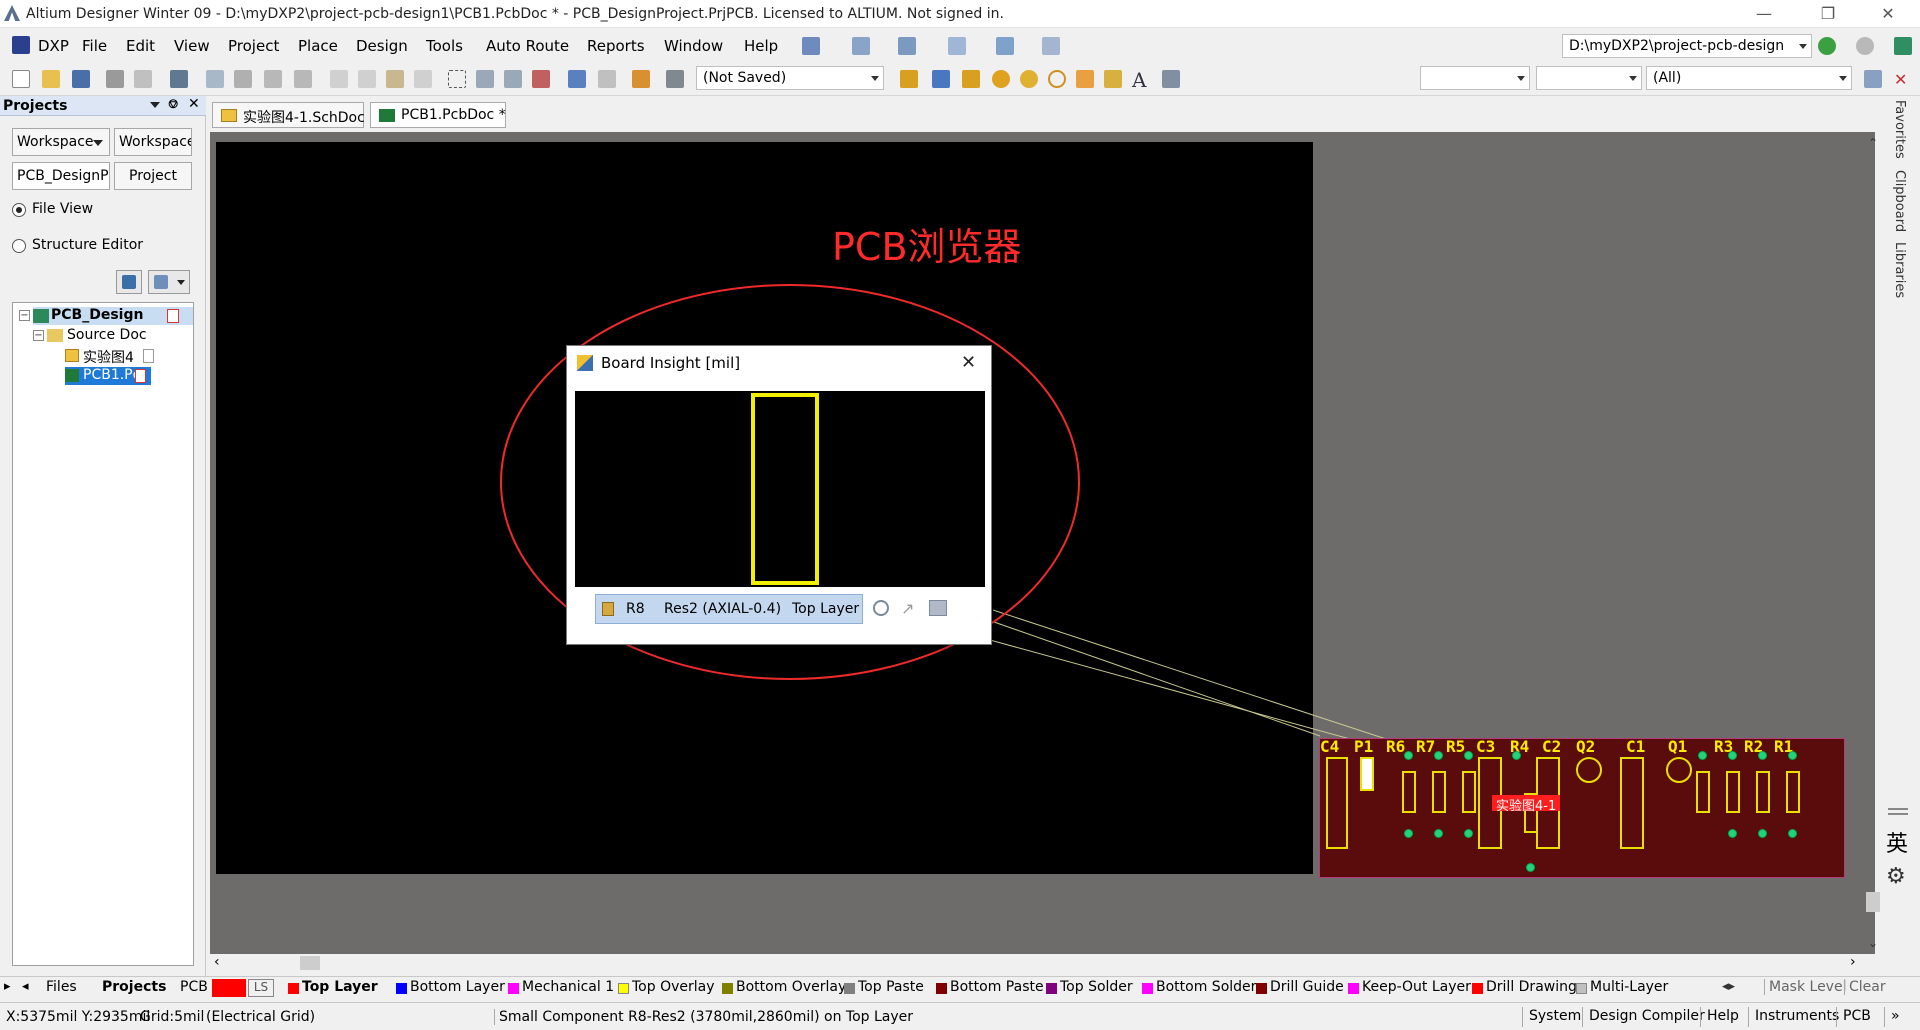  What do you see at coordinates (1873, 79) in the screenshot?
I see `apply-filter-icon` at bounding box center [1873, 79].